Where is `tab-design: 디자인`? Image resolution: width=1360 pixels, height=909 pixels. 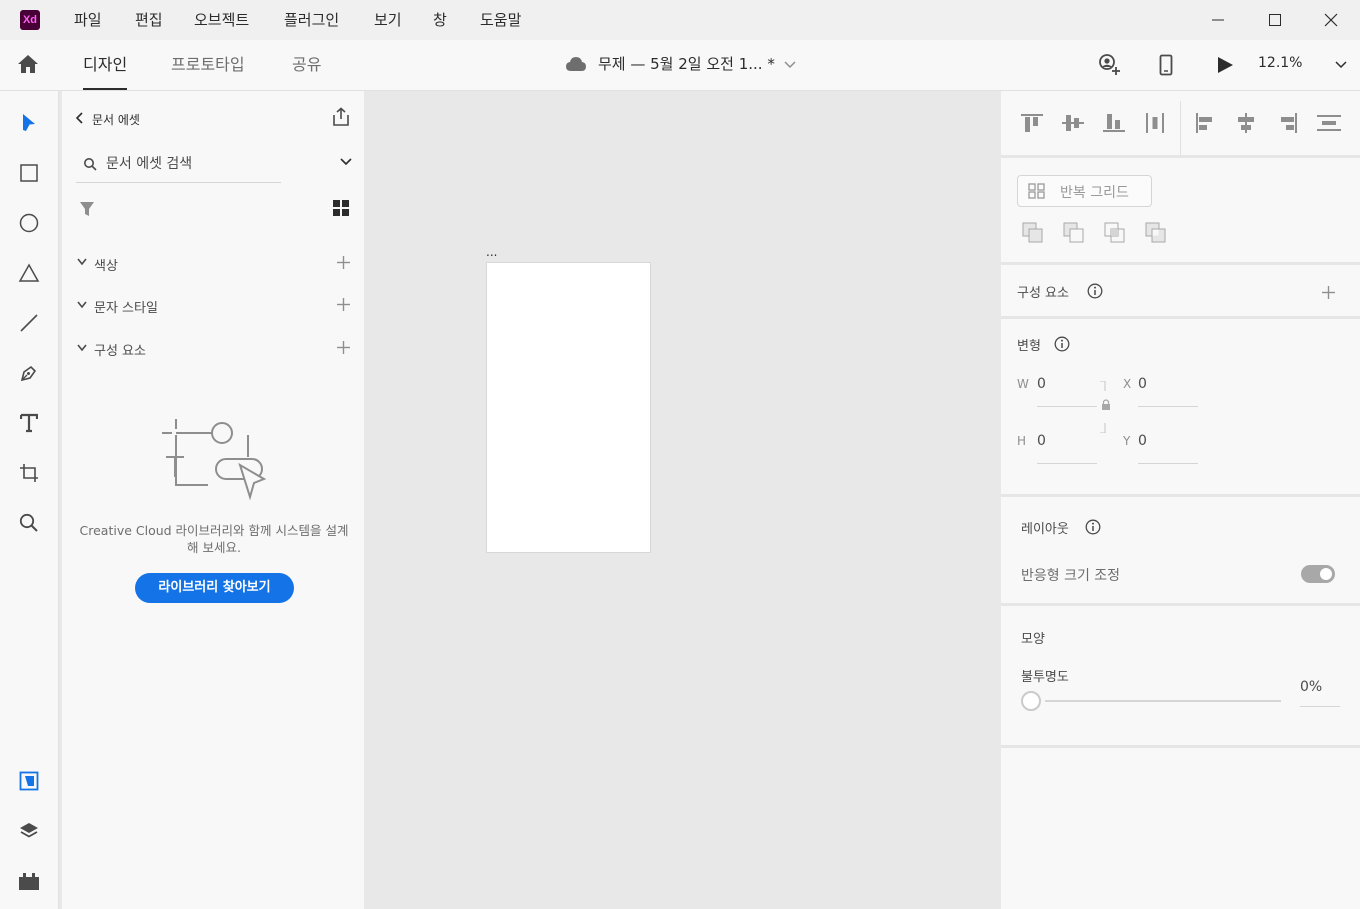 tab-design: 디자인 is located at coordinates (105, 65).